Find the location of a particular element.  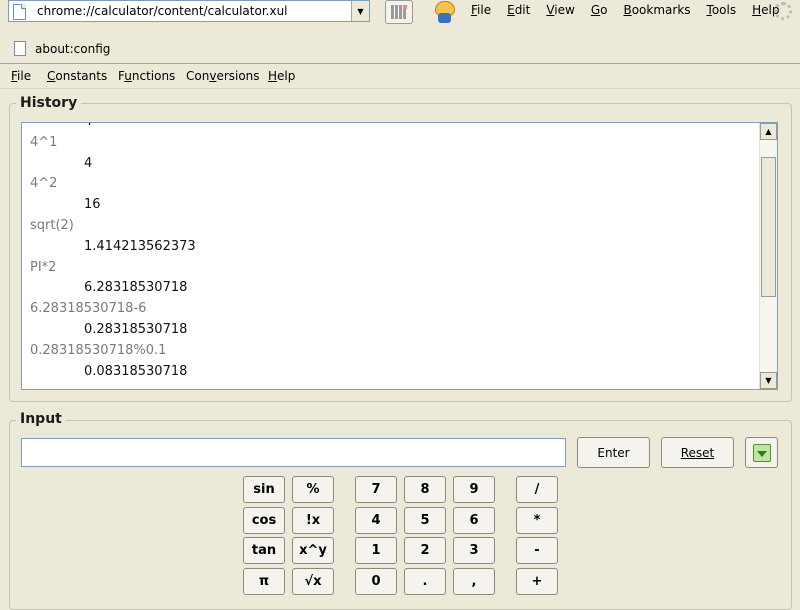

browser-menu-view: View is located at coordinates (560, 10).